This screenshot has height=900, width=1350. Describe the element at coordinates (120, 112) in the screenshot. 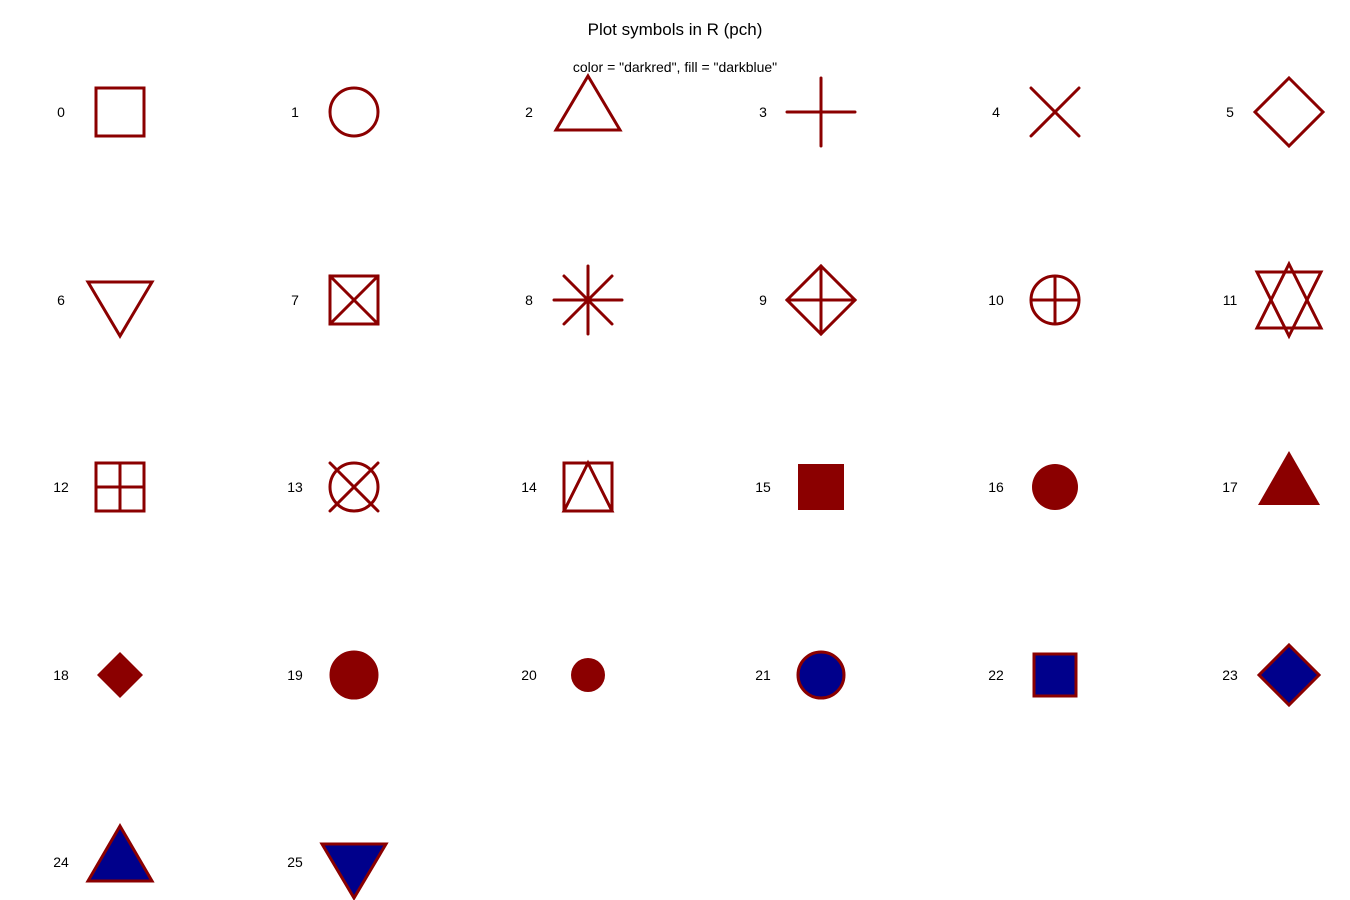

I see `open-square-icon` at that location.